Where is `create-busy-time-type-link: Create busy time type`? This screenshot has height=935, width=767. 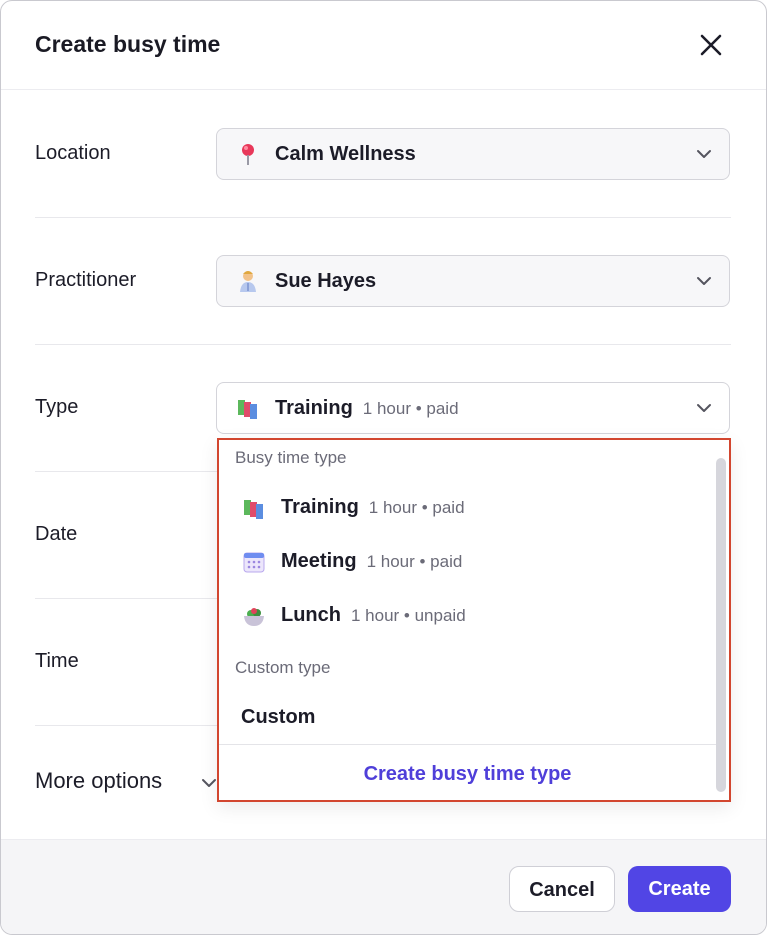 create-busy-time-type-link: Create busy time type is located at coordinates (467, 774).